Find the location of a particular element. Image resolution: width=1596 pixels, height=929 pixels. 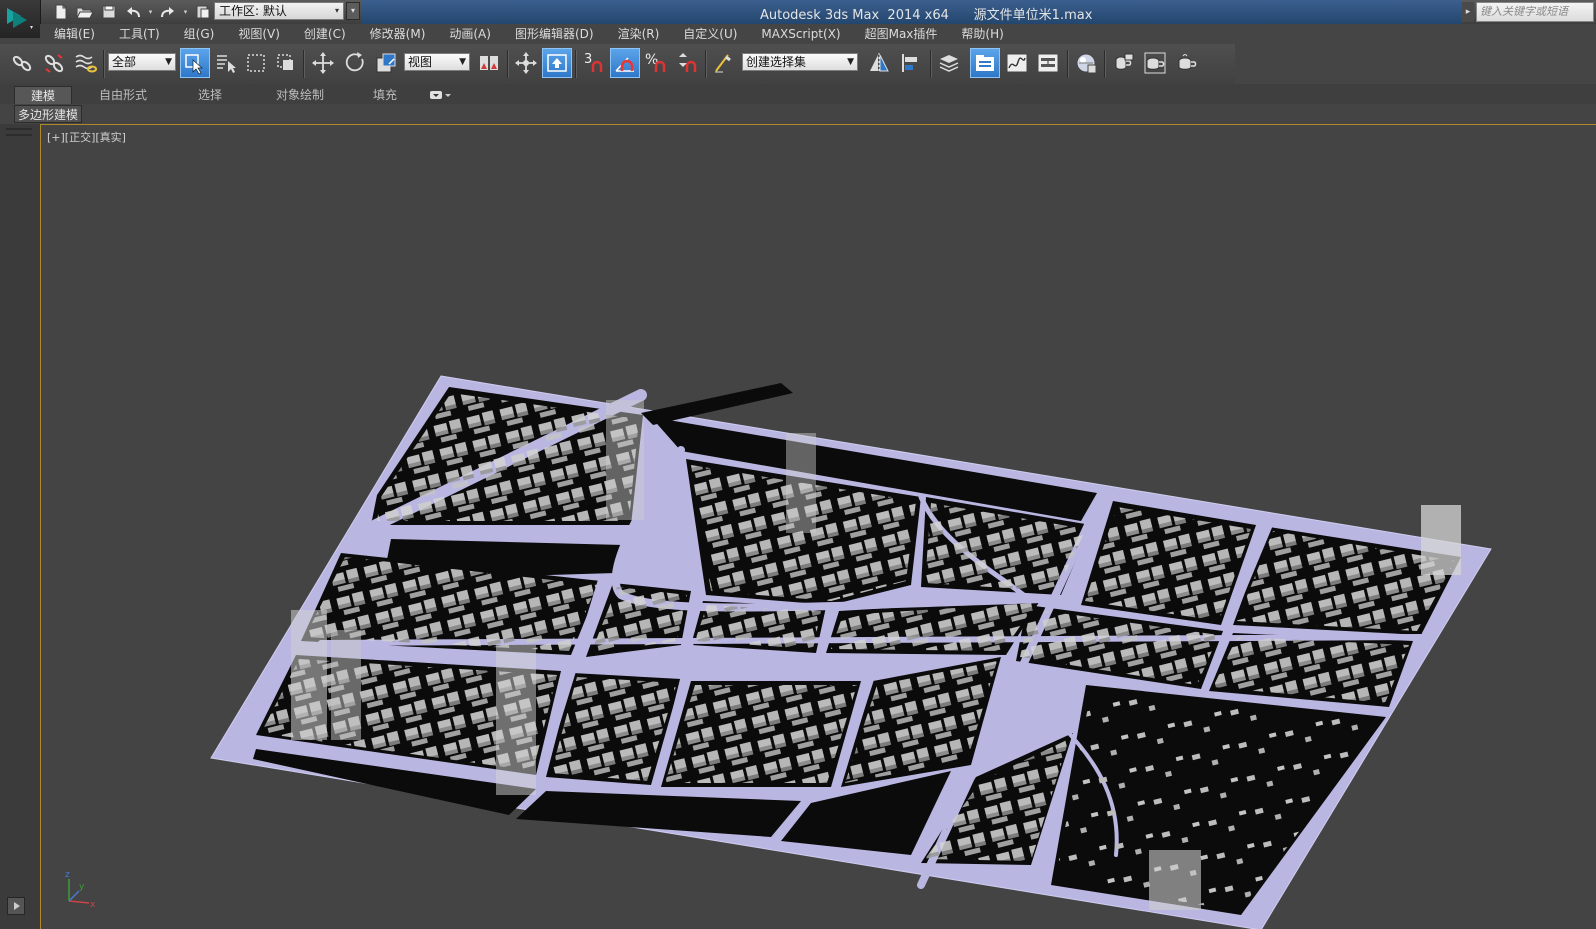

rendered-frame-window-icon is located at coordinates (1155, 63).